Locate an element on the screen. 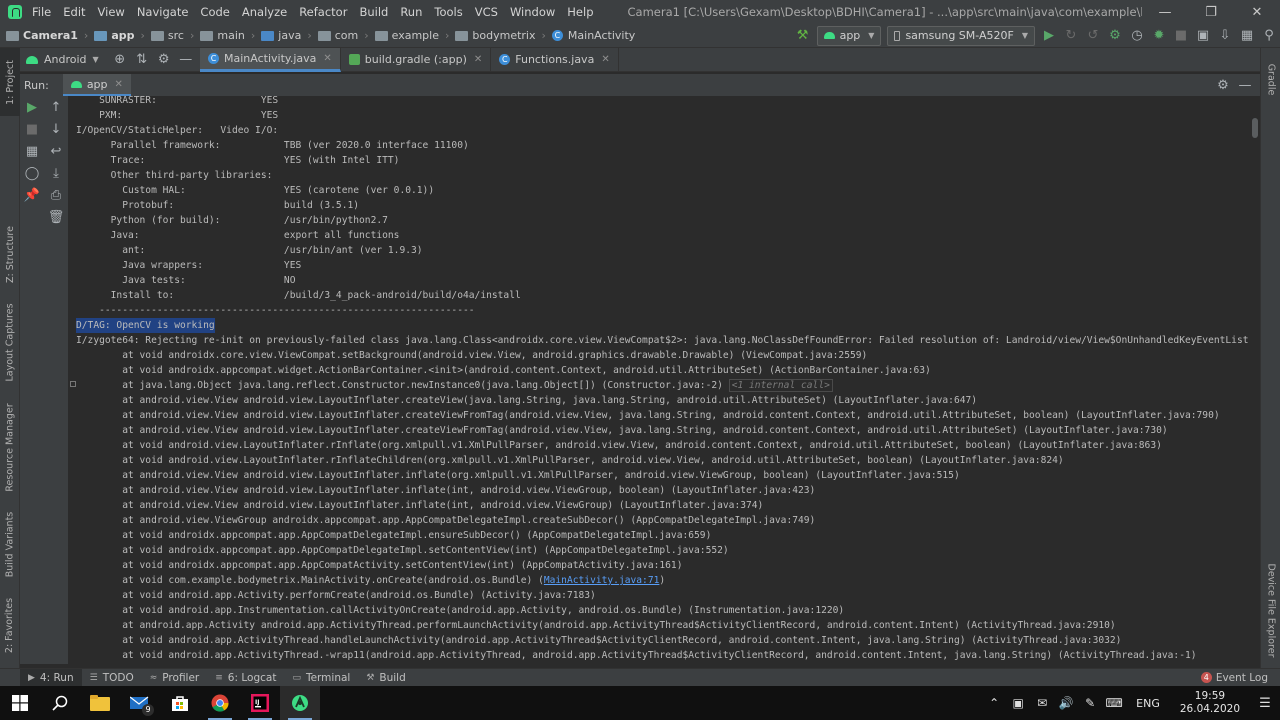 The image size is (1280, 720). source-link: MainActivity.java:71 is located at coordinates (602, 580).